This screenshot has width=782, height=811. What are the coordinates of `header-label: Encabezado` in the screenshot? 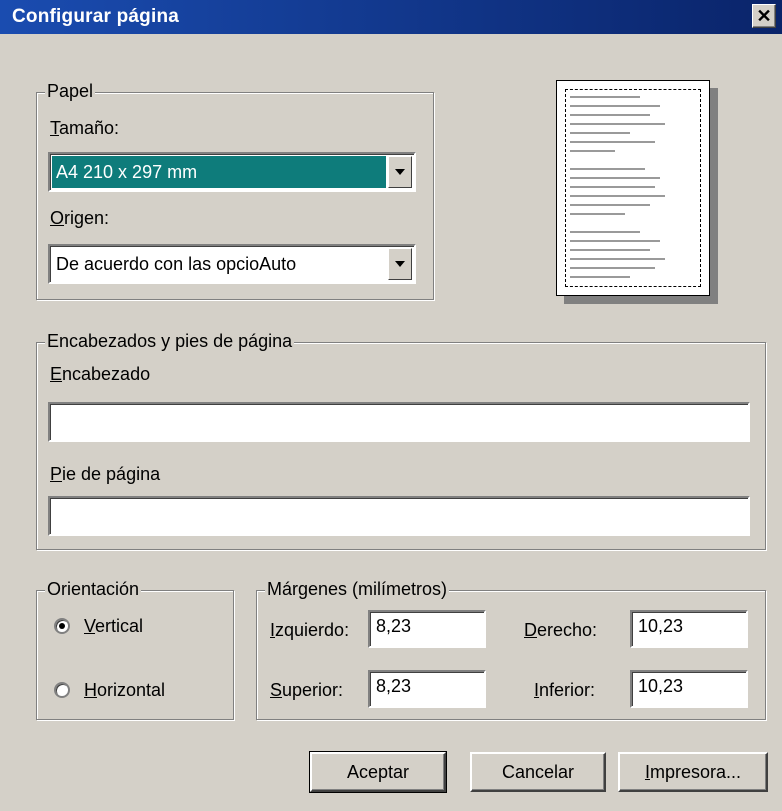 It's located at (100, 374).